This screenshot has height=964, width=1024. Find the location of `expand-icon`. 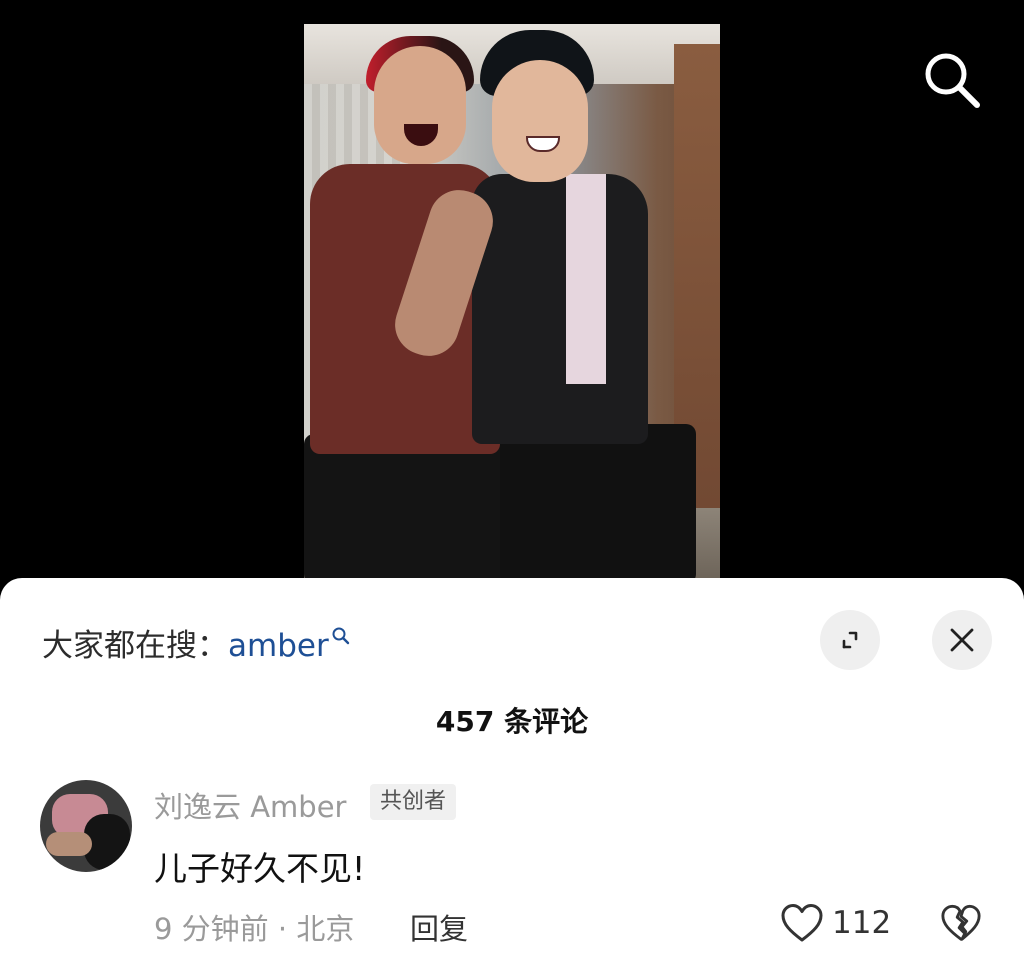

expand-icon is located at coordinates (850, 640).